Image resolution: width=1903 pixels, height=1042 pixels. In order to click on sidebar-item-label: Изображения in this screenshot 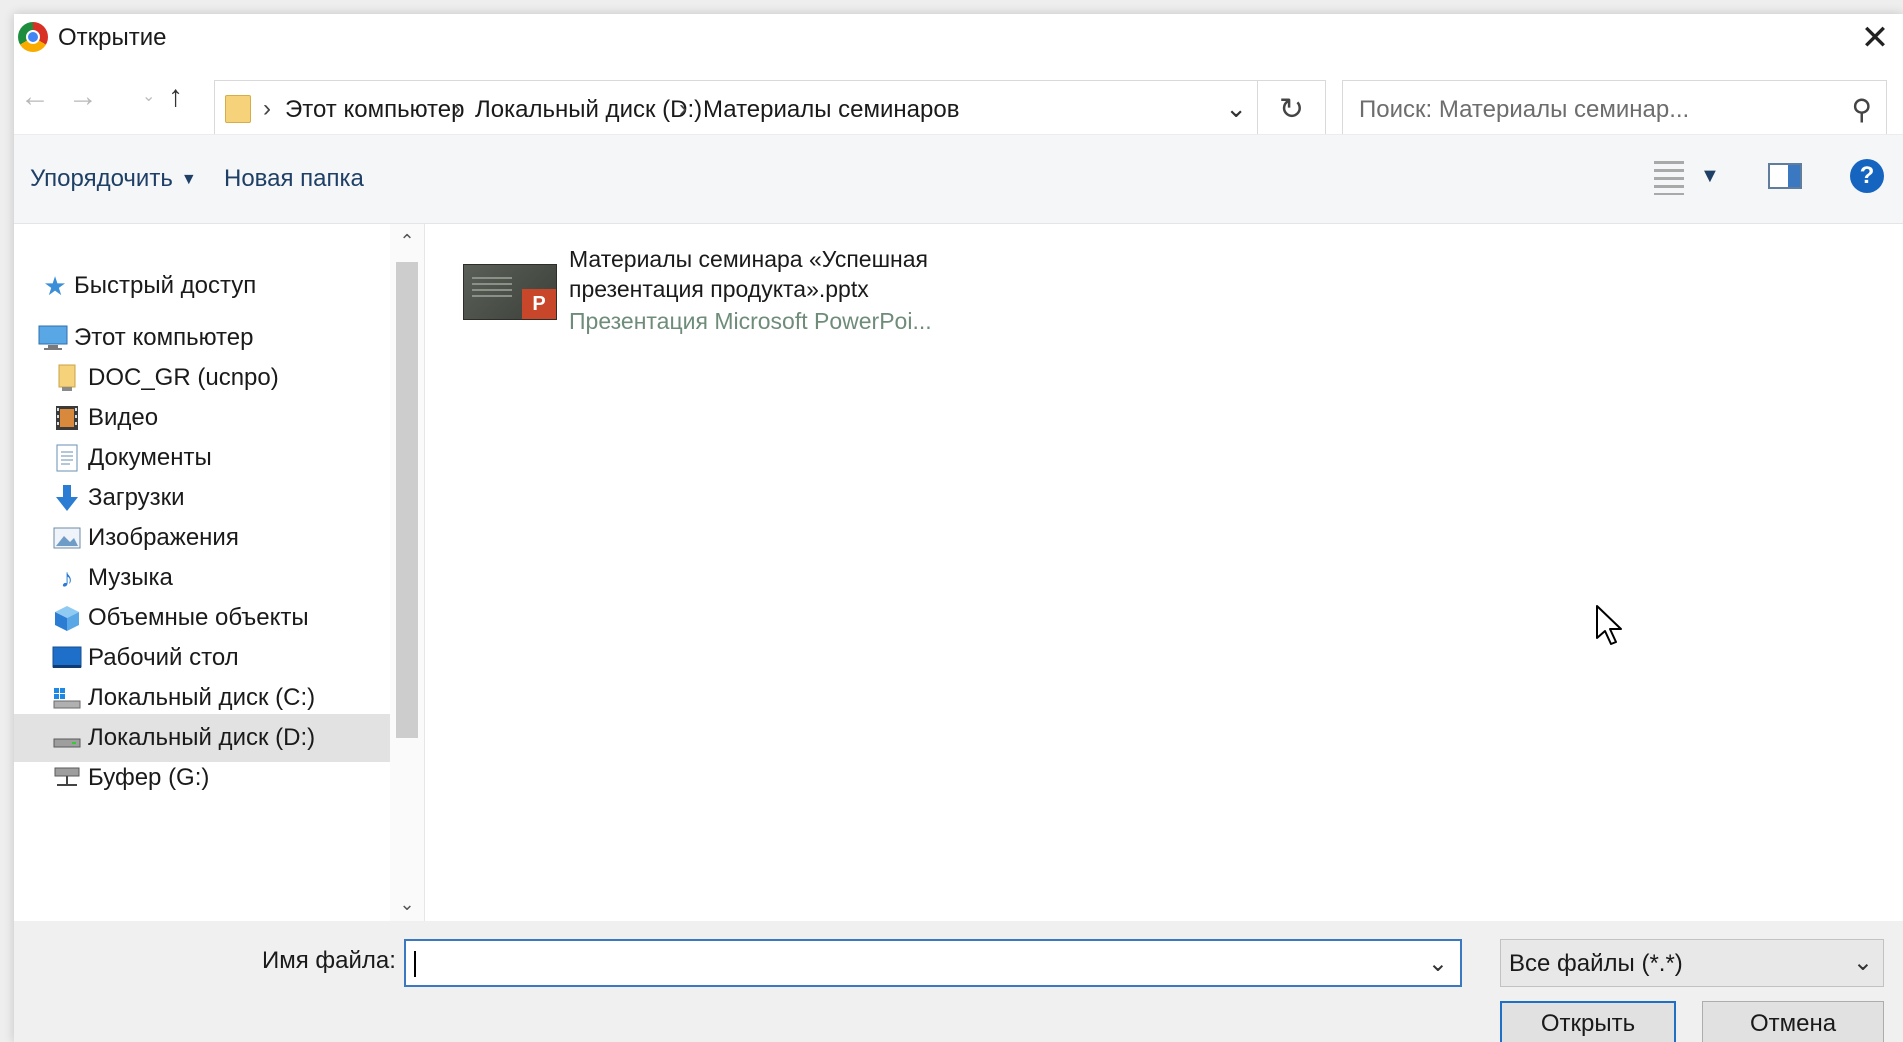, I will do `click(163, 537)`.